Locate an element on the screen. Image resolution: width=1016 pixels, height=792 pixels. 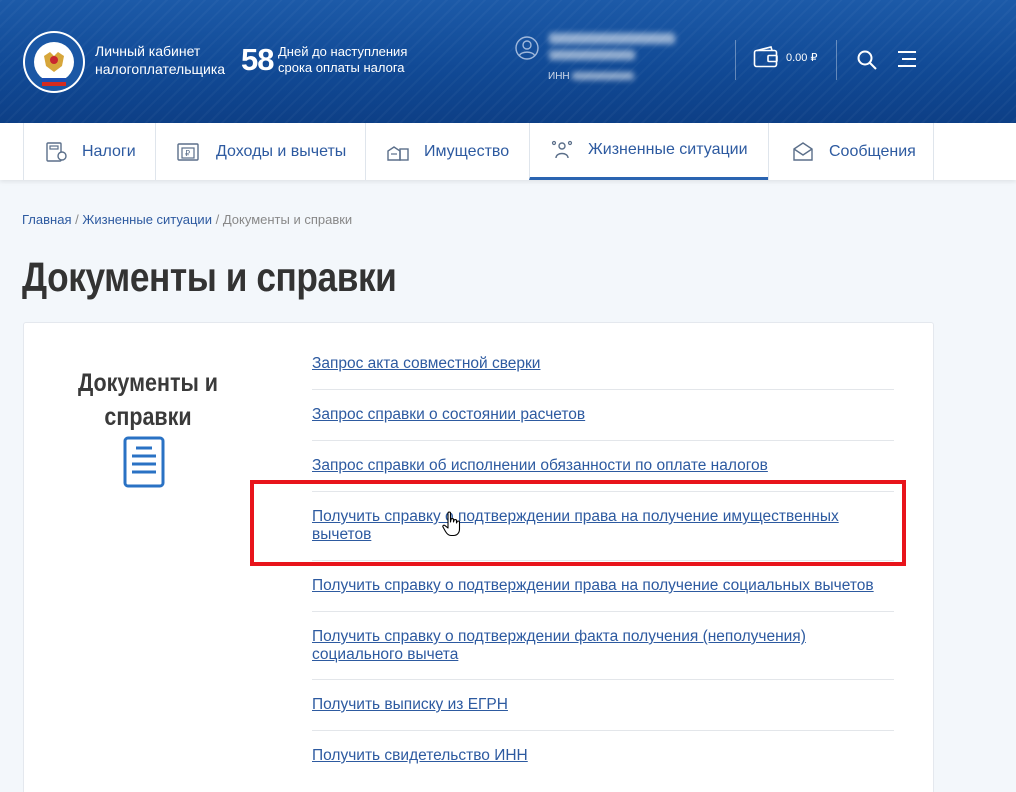
nav-tab-property: Имущество is located at coordinates (447, 151).